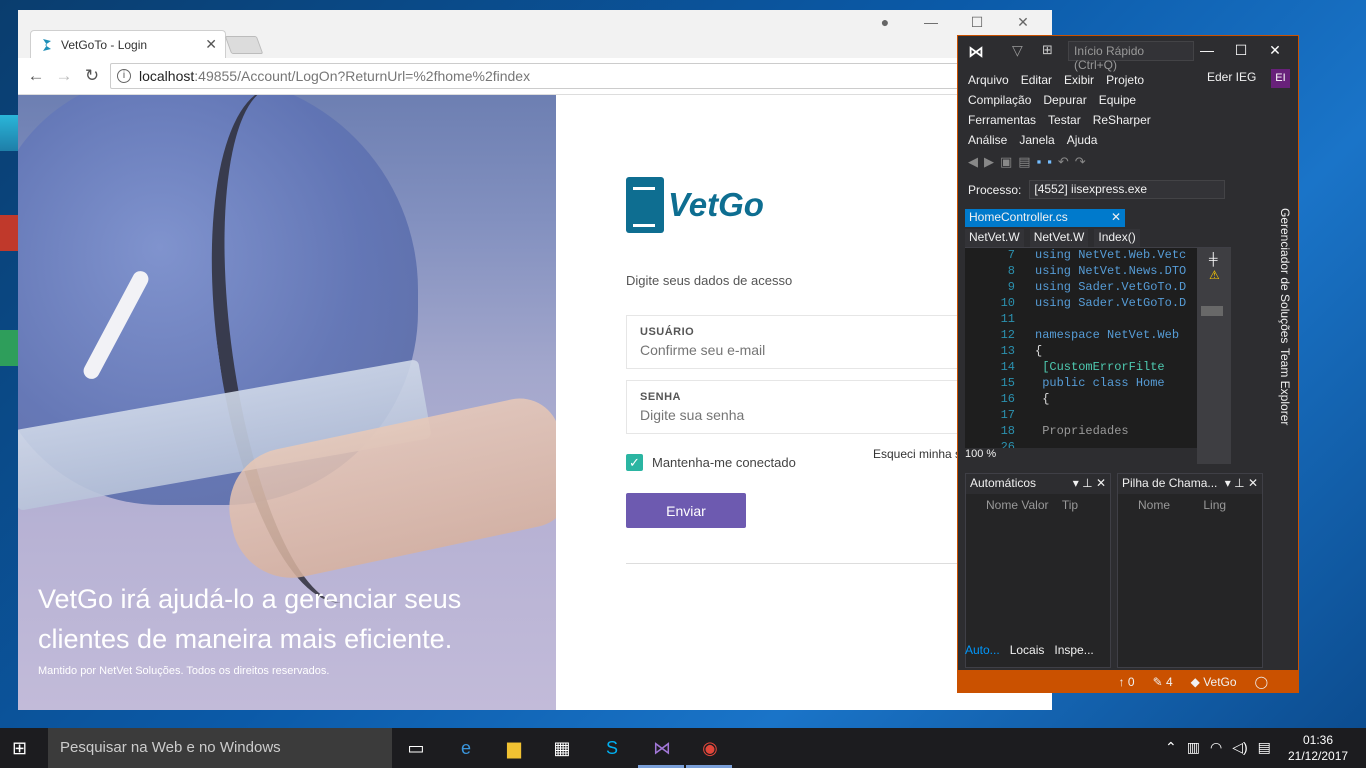  Describe the element at coordinates (1127, 682) in the screenshot. I see `push-count: ↑ 0` at that location.